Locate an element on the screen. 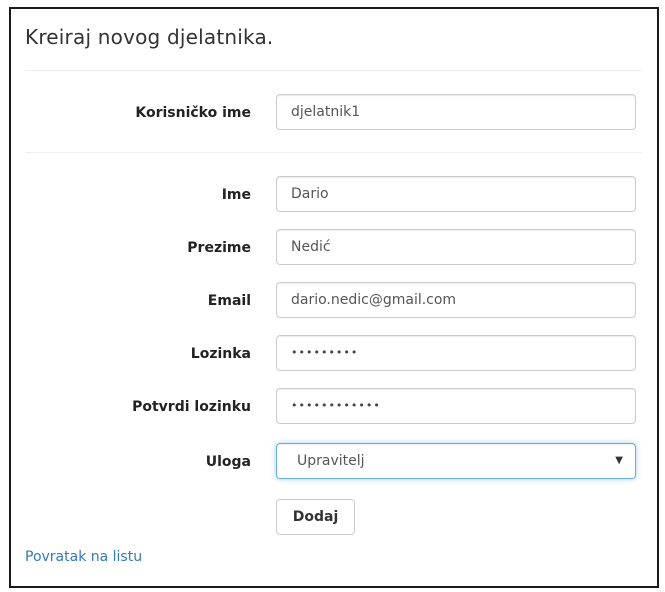  chevron-down-icon: ▼ is located at coordinates (619, 460).